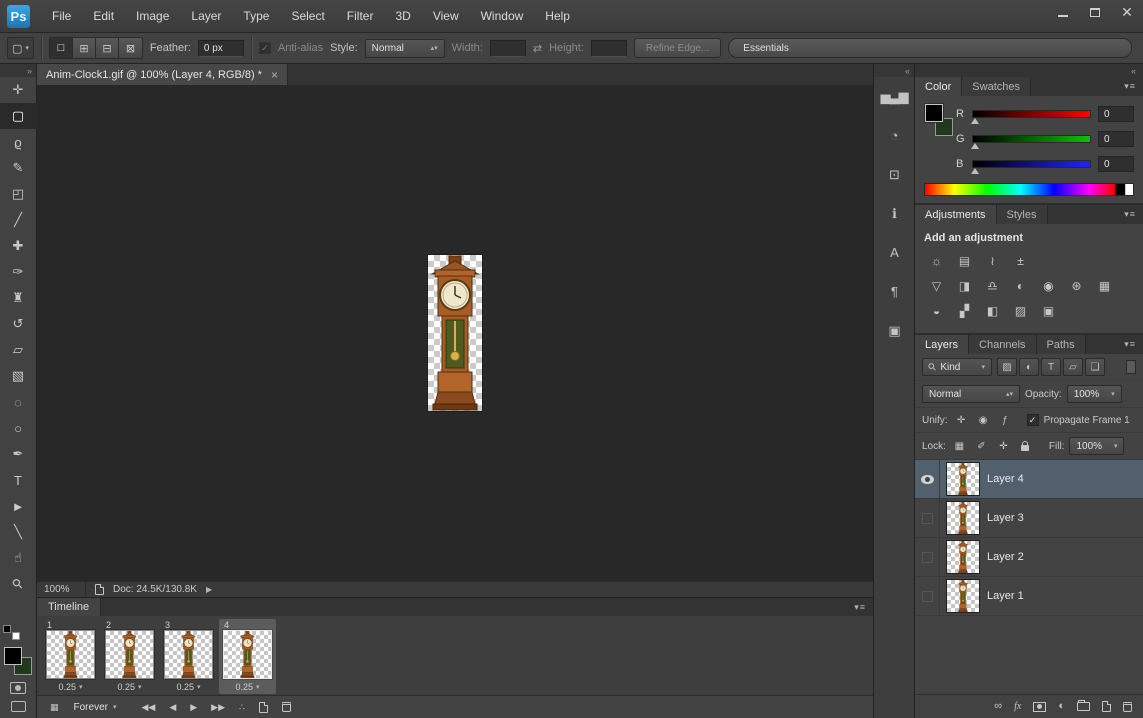 This screenshot has width=1143, height=718. I want to click on tool-blur: ◌, so click(18, 402).